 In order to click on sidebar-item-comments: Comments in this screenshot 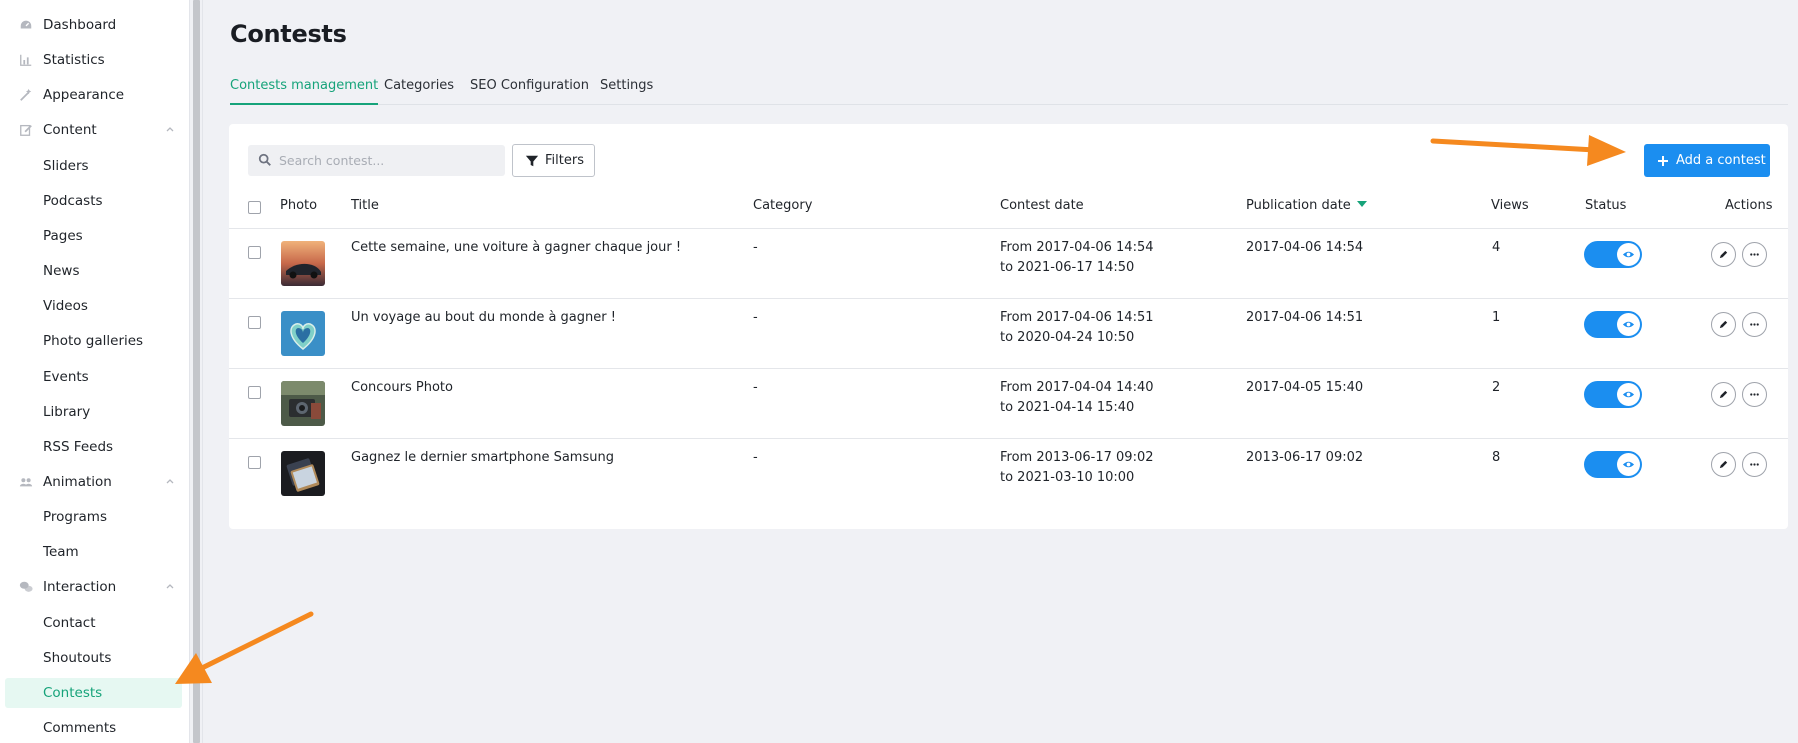, I will do `click(95, 728)`.